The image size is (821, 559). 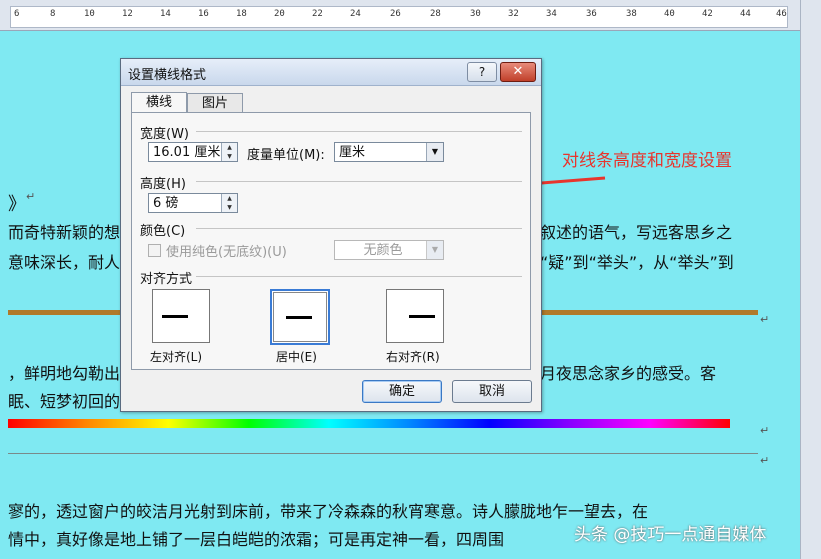 What do you see at coordinates (159, 103) in the screenshot?
I see `tab-horizontal-line: 横线` at bounding box center [159, 103].